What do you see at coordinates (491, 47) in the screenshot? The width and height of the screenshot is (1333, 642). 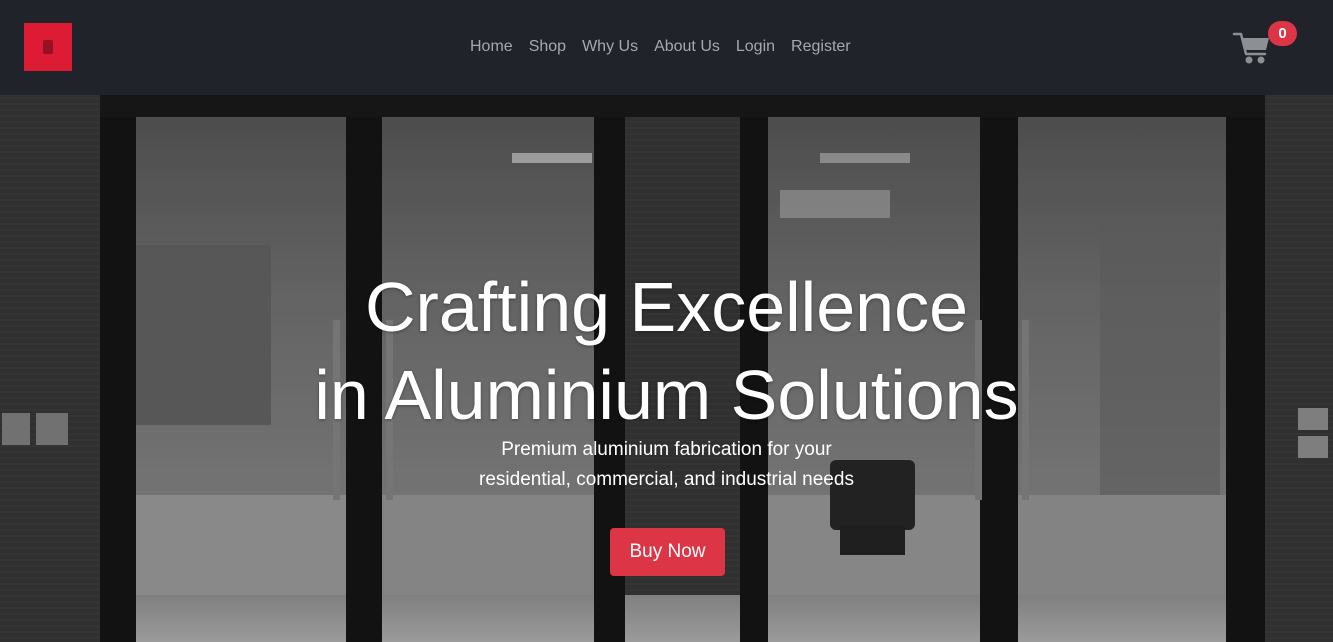 I see `nav-home: Home` at bounding box center [491, 47].